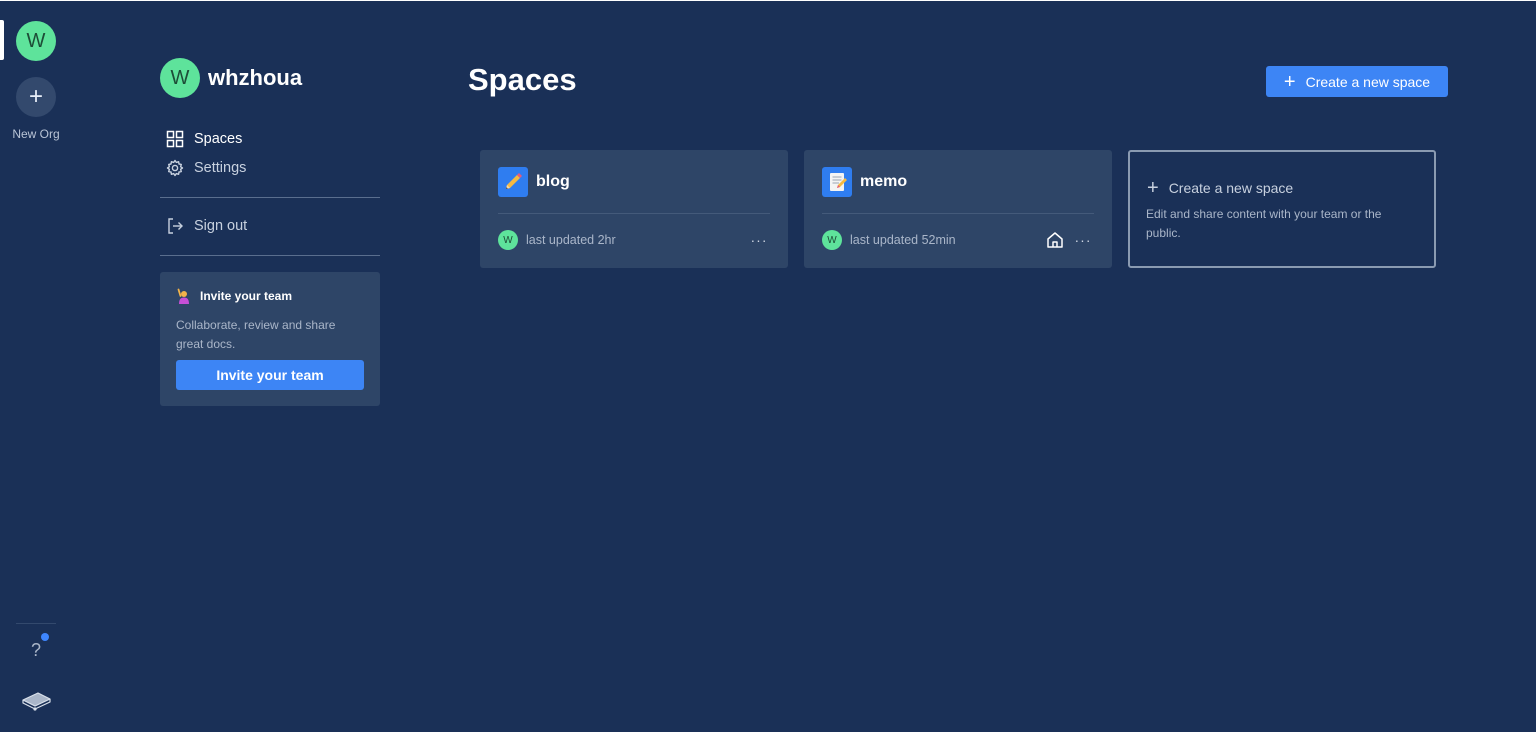 This screenshot has height=732, width=1536. I want to click on help-button: ?, so click(36, 650).